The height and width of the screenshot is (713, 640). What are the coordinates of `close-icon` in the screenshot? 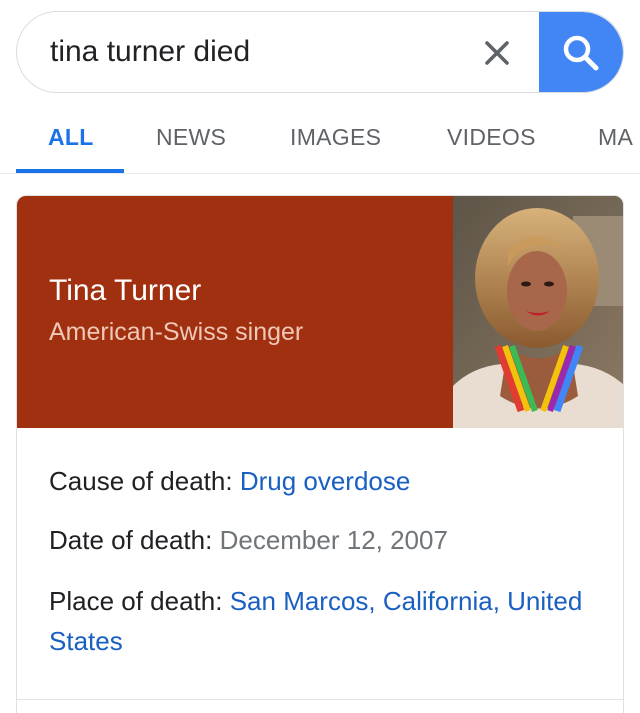 It's located at (497, 53).